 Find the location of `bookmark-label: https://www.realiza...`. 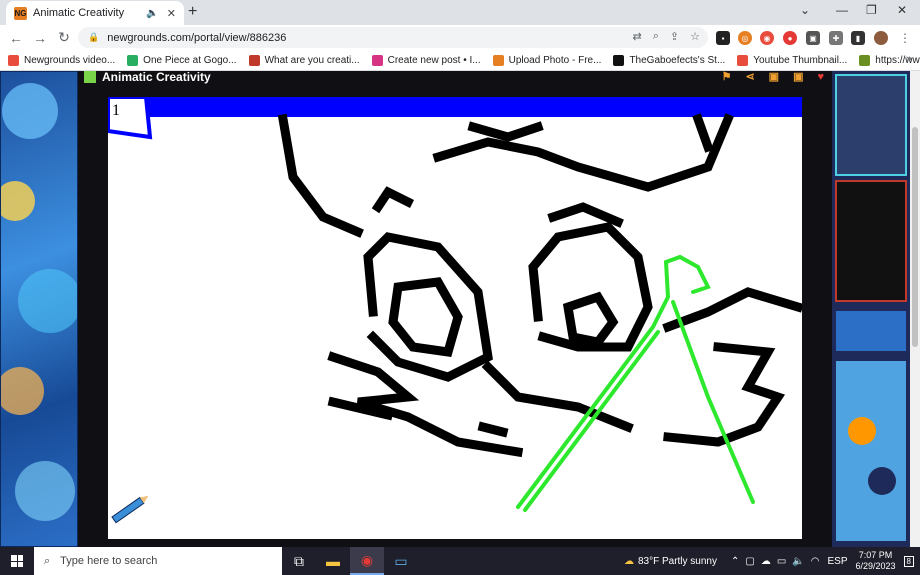

bookmark-label: https://www.realiza... is located at coordinates (897, 60).